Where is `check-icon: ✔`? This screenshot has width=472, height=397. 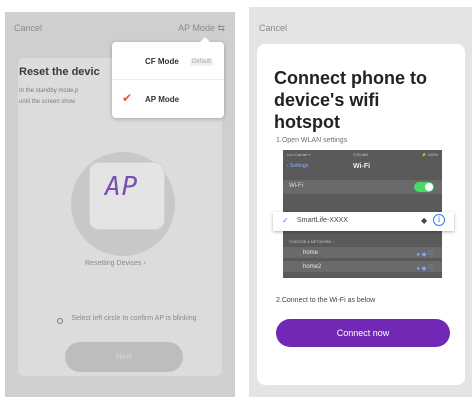
check-icon: ✔ is located at coordinates (127, 98).